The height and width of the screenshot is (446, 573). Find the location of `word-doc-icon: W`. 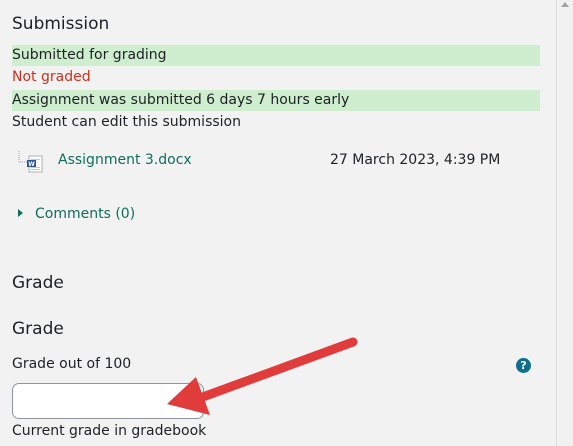

word-doc-icon: W is located at coordinates (30, 162).